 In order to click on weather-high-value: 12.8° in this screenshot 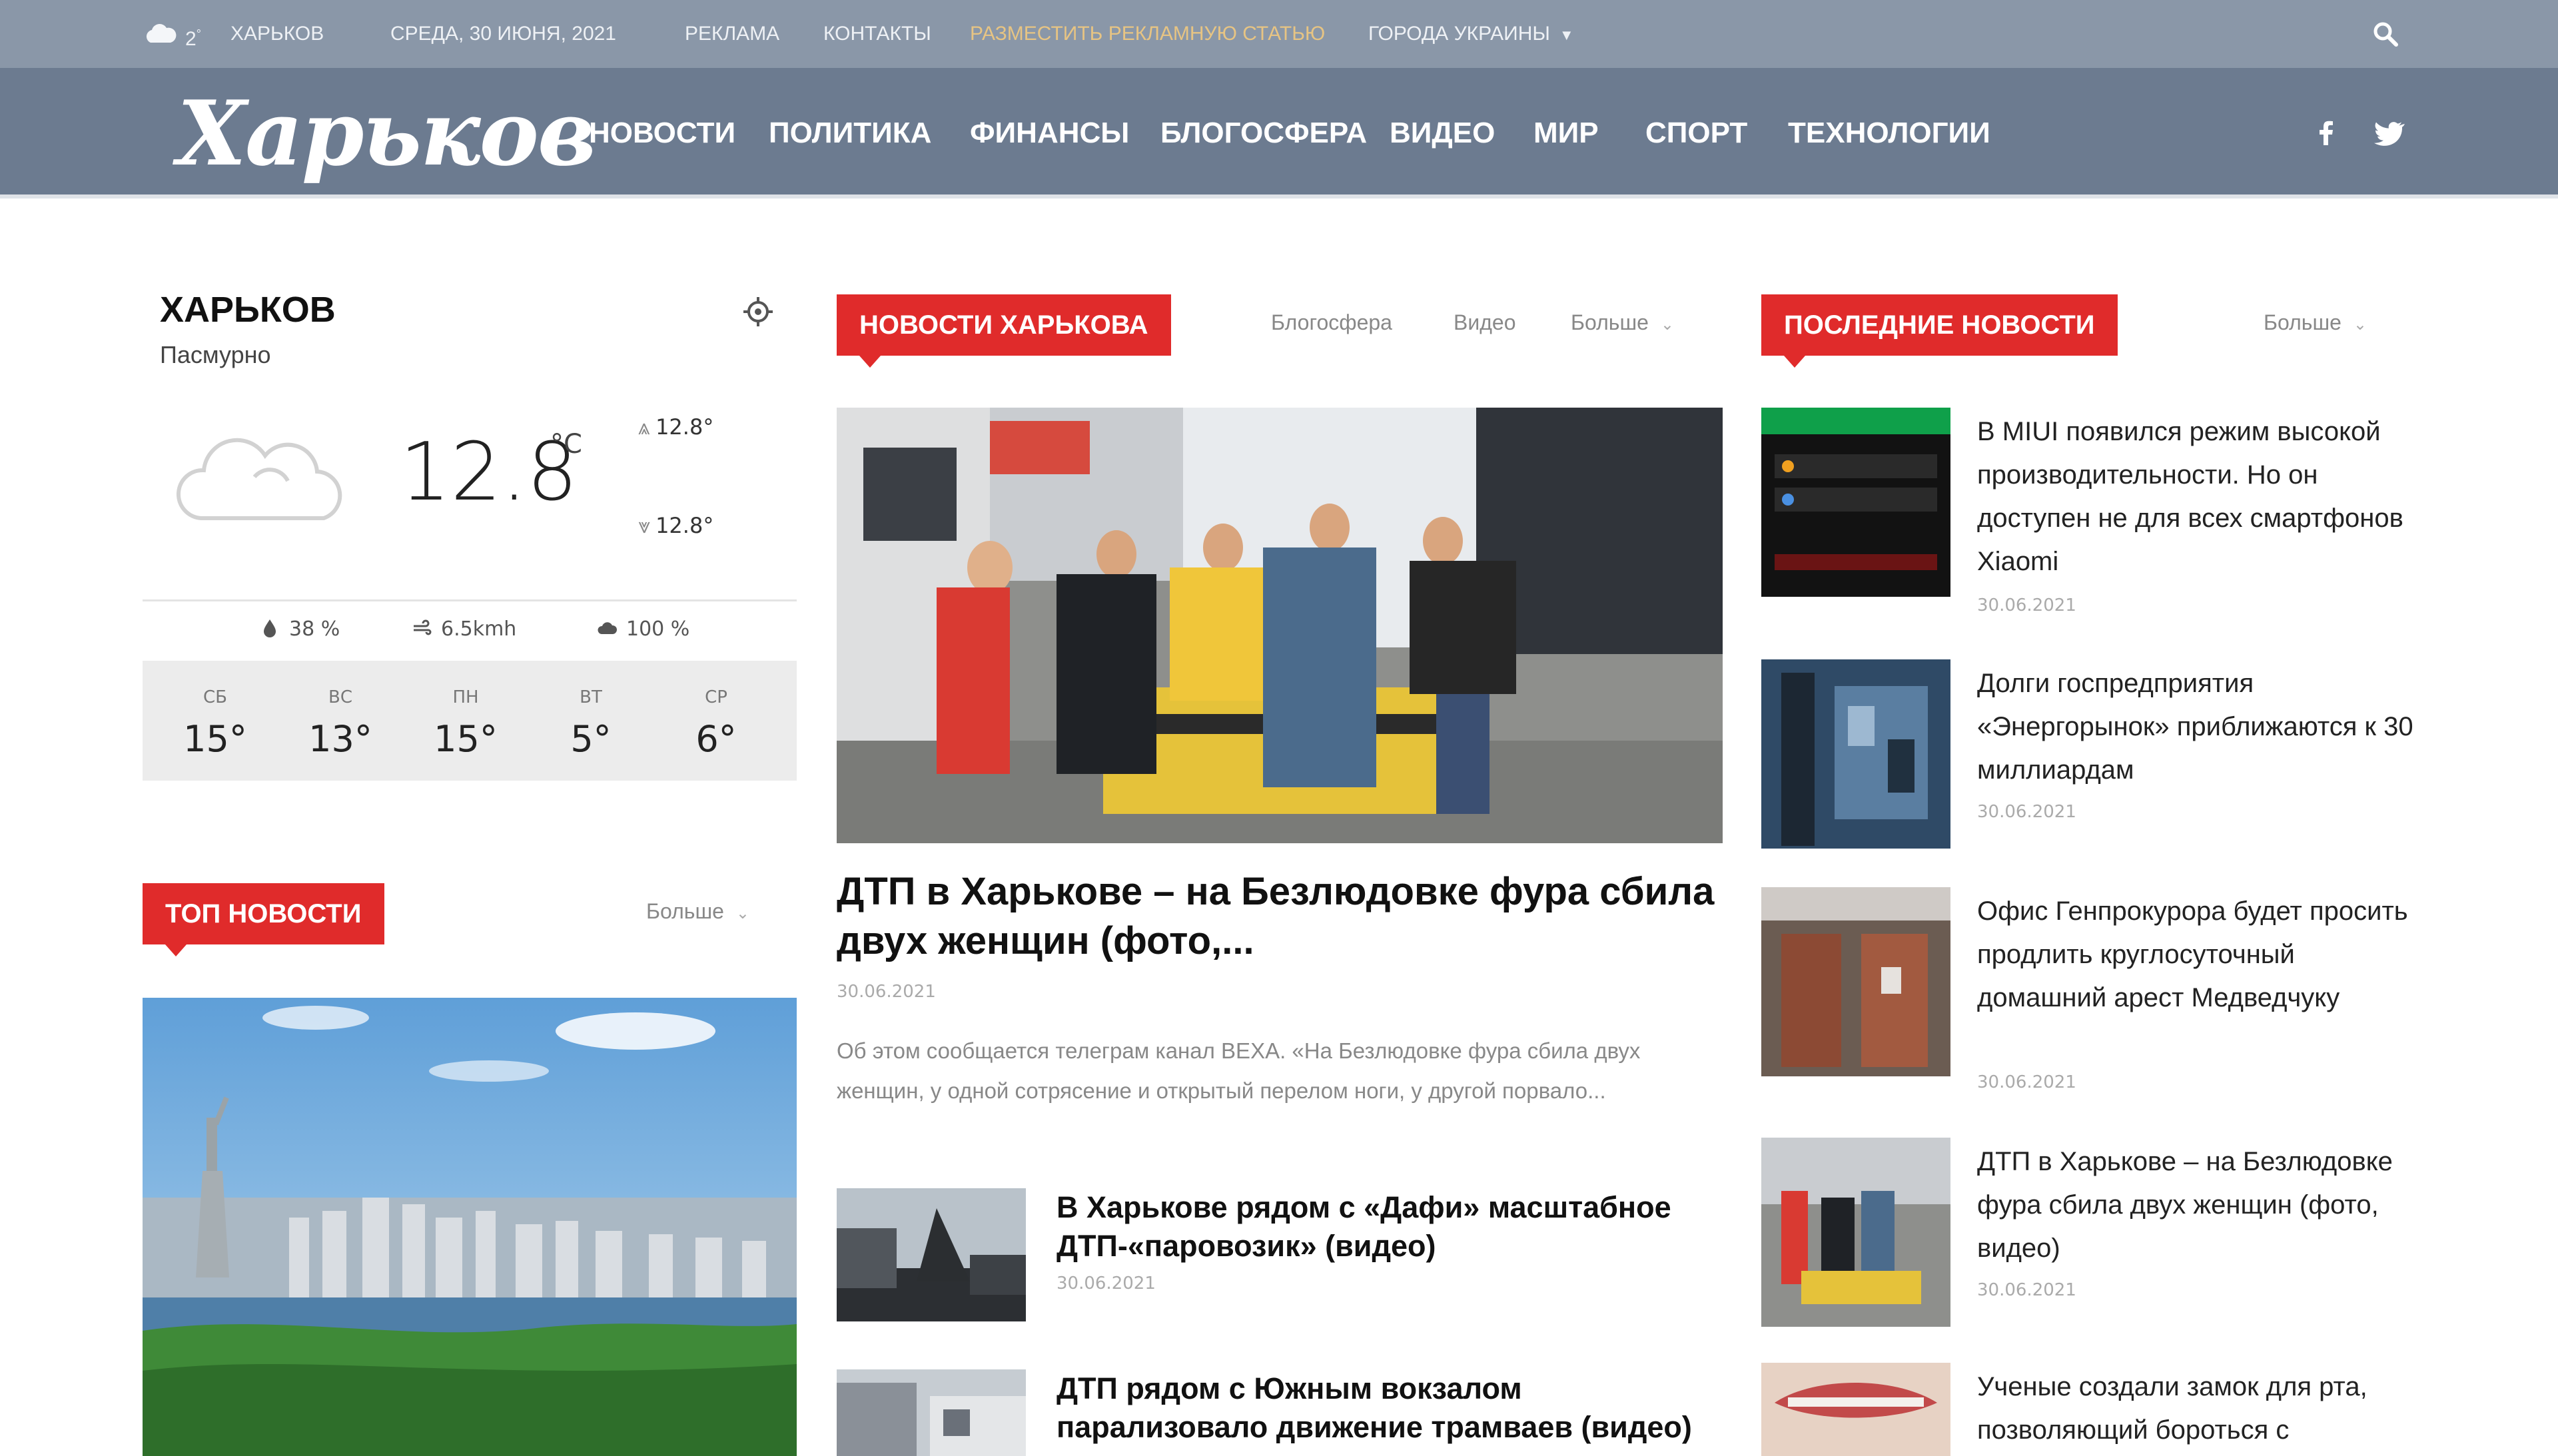, I will do `click(684, 427)`.